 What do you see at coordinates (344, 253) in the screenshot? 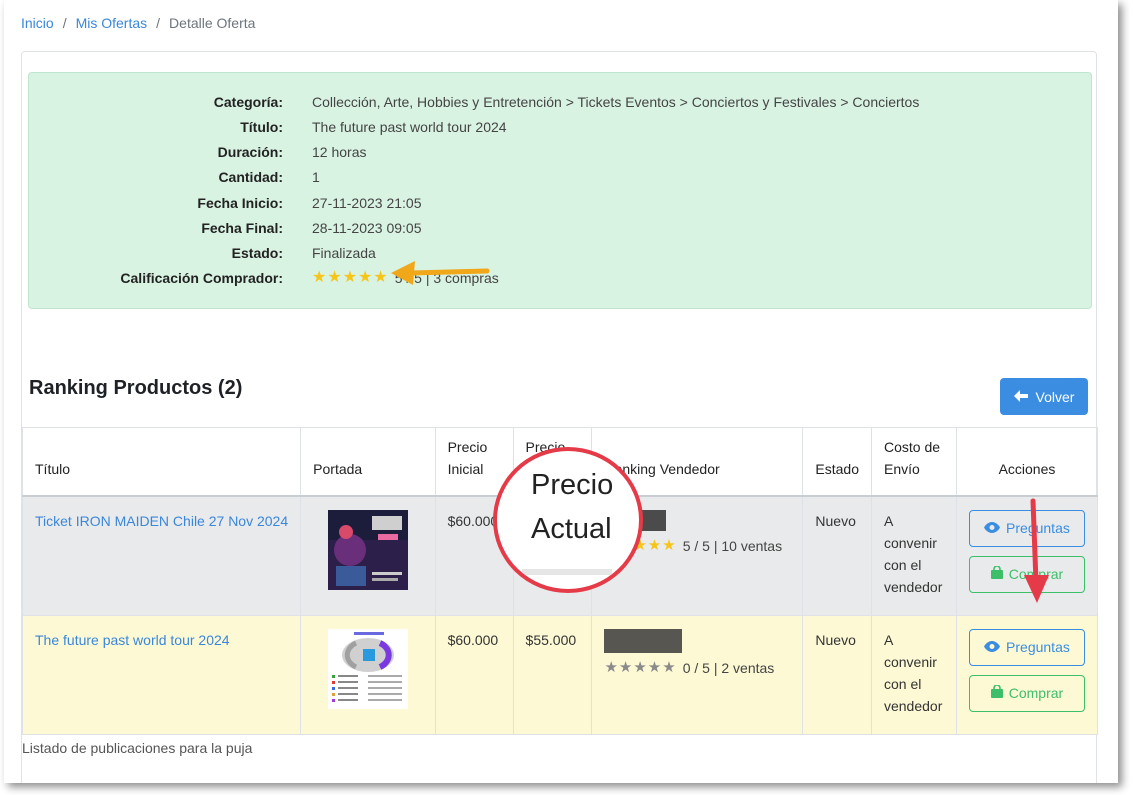
I see `status-value: Finalizada` at bounding box center [344, 253].